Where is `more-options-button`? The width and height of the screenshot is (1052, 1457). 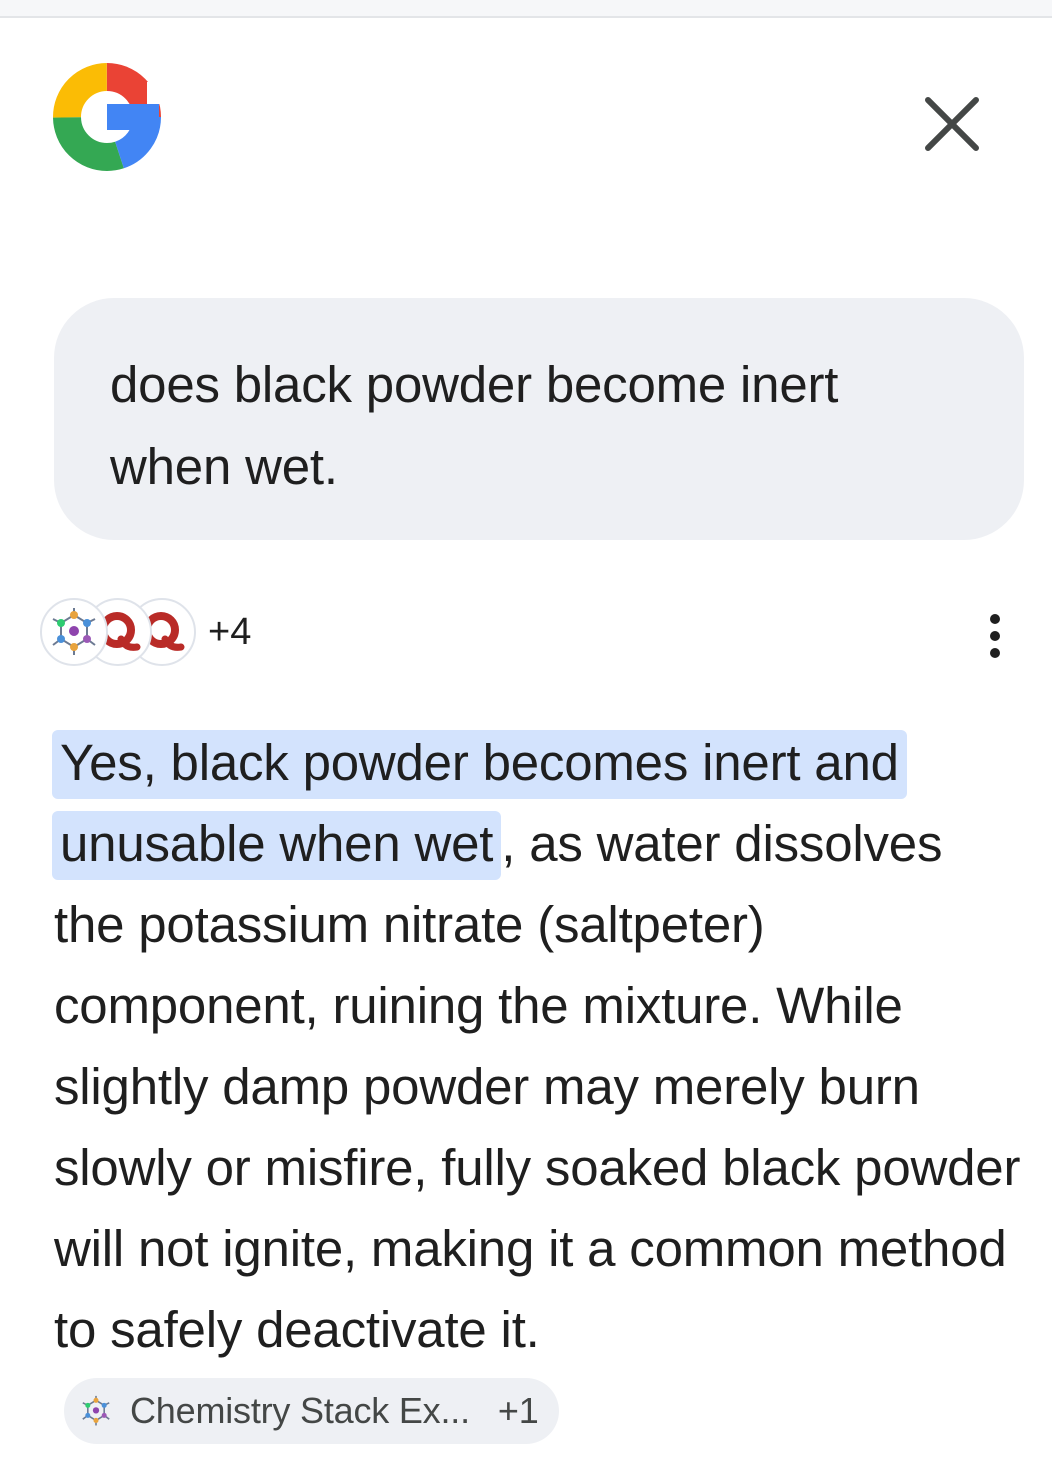 more-options-button is located at coordinates (995, 636).